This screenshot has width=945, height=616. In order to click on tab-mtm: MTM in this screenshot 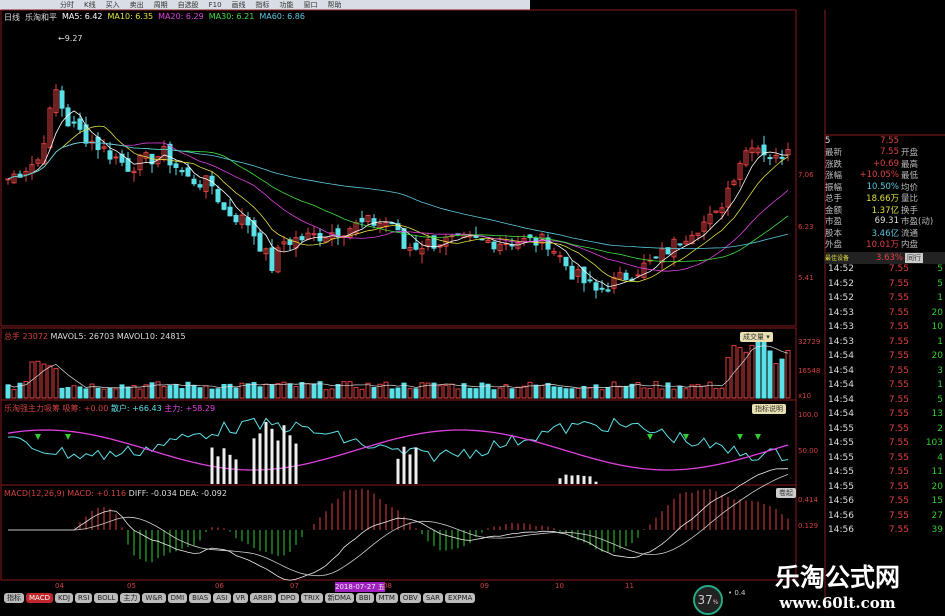, I will do `click(386, 598)`.